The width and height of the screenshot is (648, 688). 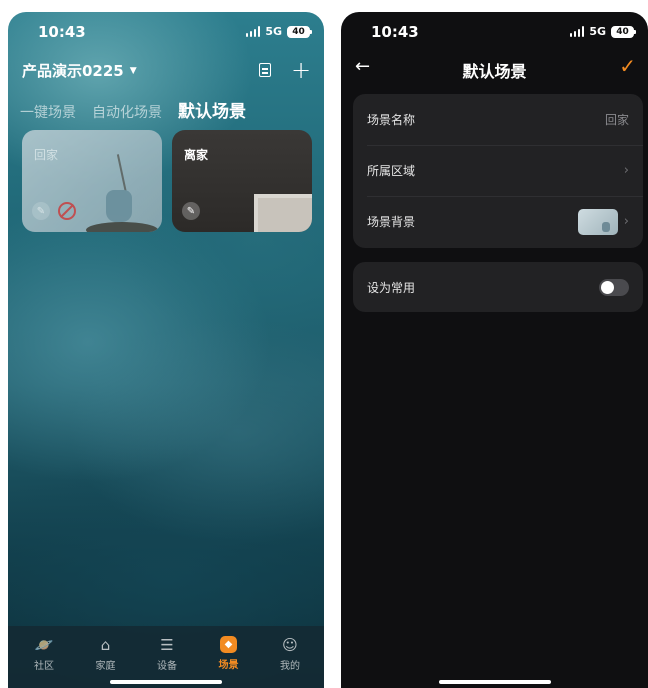 I want to click on home-name: 产品演示0225, so click(x=73, y=71).